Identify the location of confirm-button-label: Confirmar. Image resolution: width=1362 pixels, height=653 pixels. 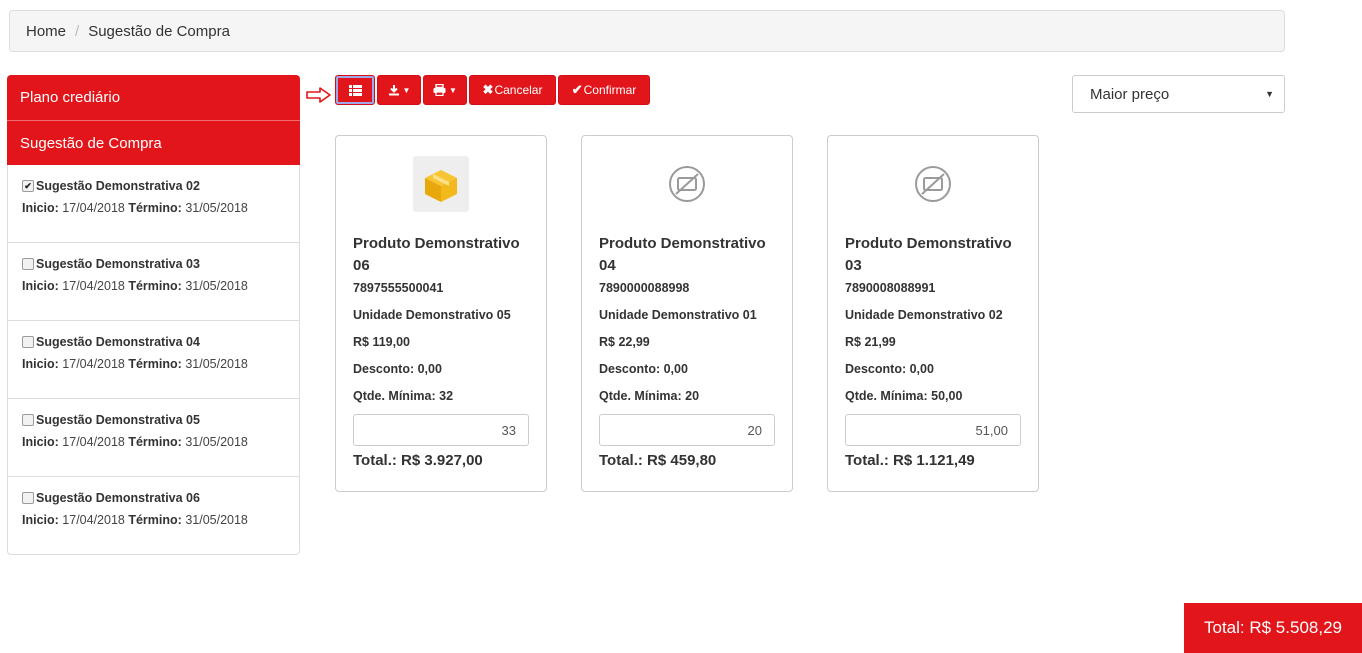
(610, 90).